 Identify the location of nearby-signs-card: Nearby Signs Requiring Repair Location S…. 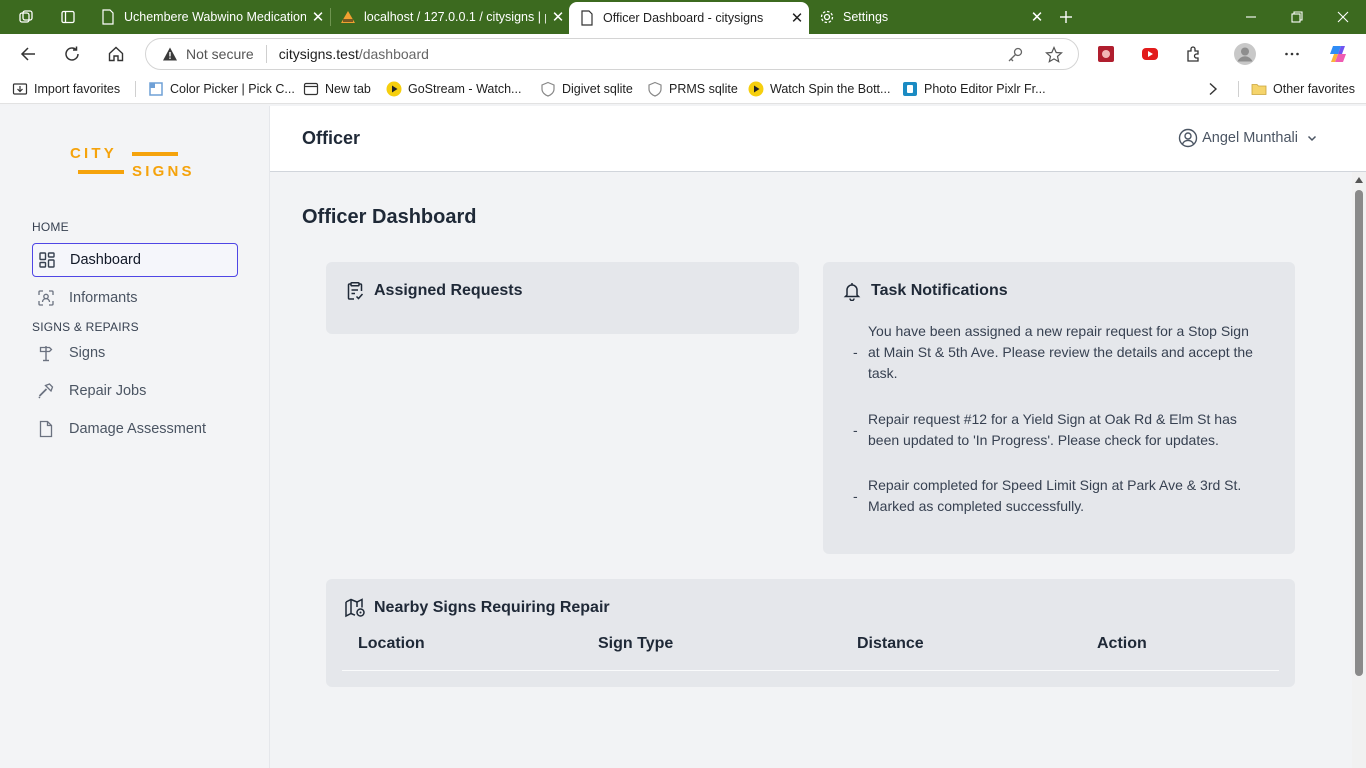
(810, 633).